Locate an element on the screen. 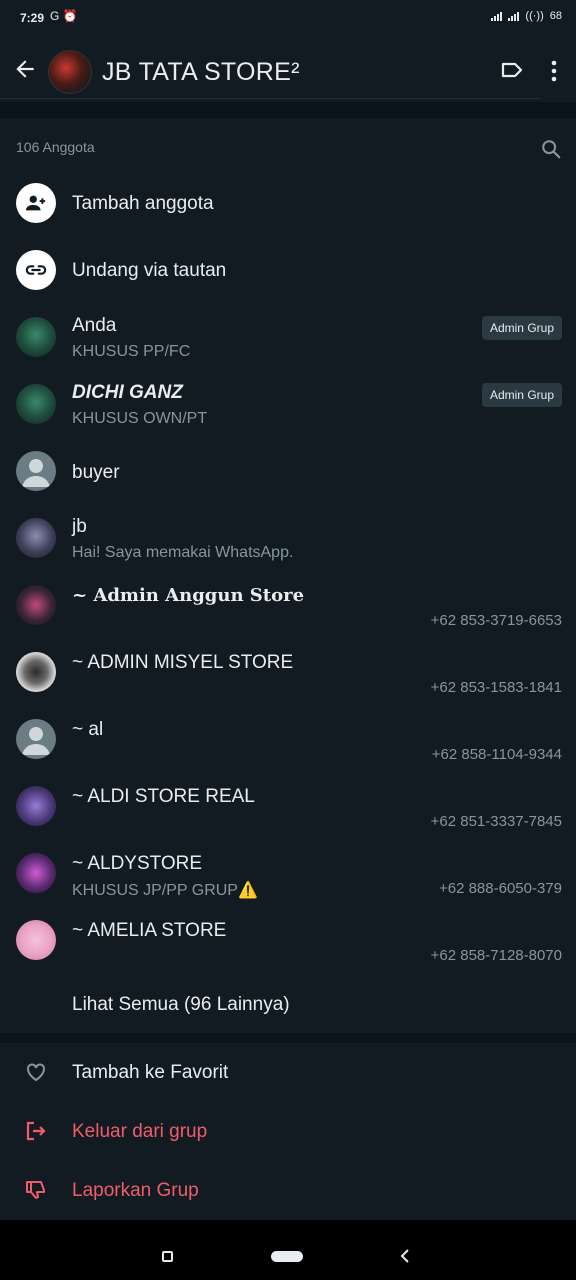 This screenshot has height=1280, width=576. signal-icon is located at coordinates (497, 16).